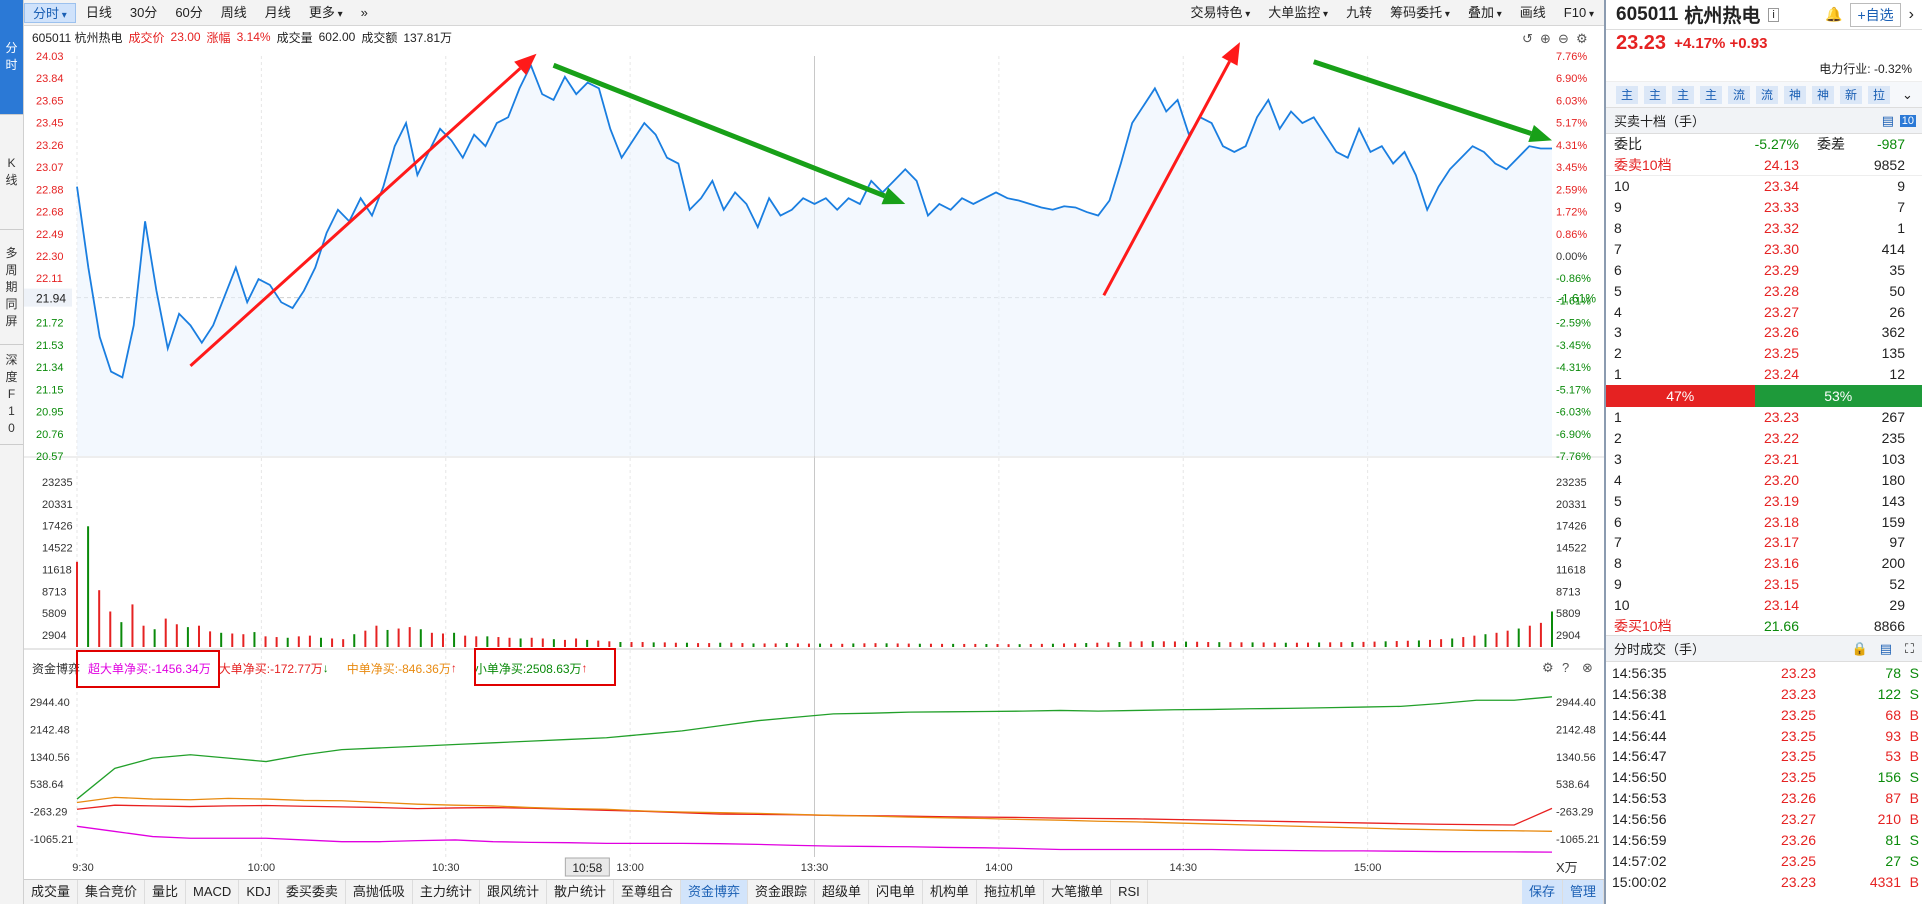  I want to click on concept-tag-8: 新, so click(1851, 94).